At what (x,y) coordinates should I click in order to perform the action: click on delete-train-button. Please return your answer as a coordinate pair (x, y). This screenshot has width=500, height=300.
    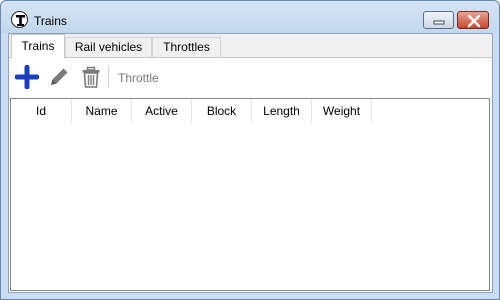
    Looking at the image, I should click on (91, 77).